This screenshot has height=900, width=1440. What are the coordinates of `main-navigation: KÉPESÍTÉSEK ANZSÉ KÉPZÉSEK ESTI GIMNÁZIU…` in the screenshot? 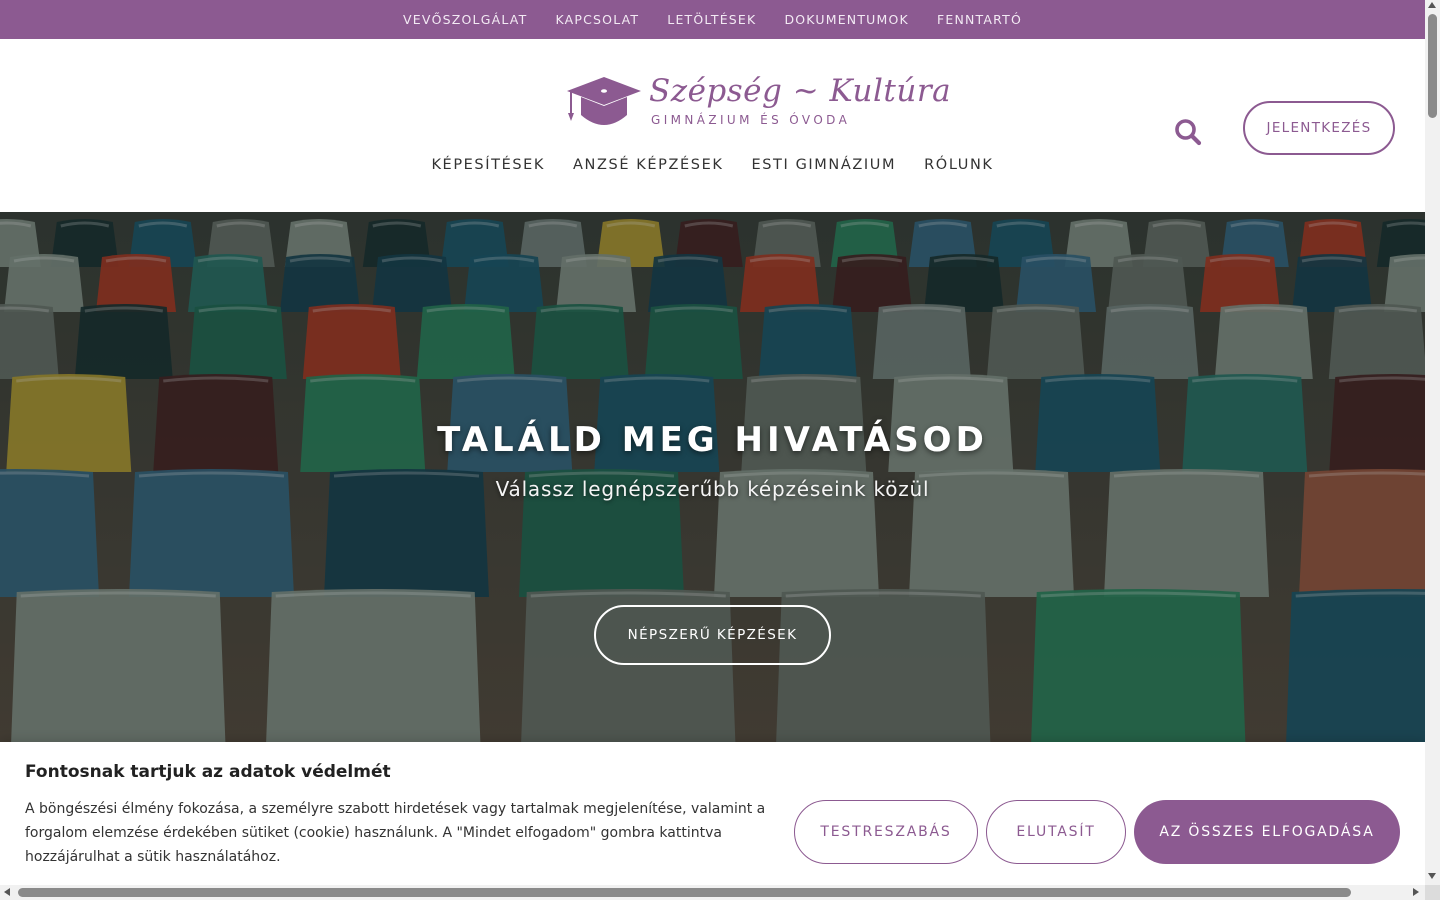 It's located at (712, 165).